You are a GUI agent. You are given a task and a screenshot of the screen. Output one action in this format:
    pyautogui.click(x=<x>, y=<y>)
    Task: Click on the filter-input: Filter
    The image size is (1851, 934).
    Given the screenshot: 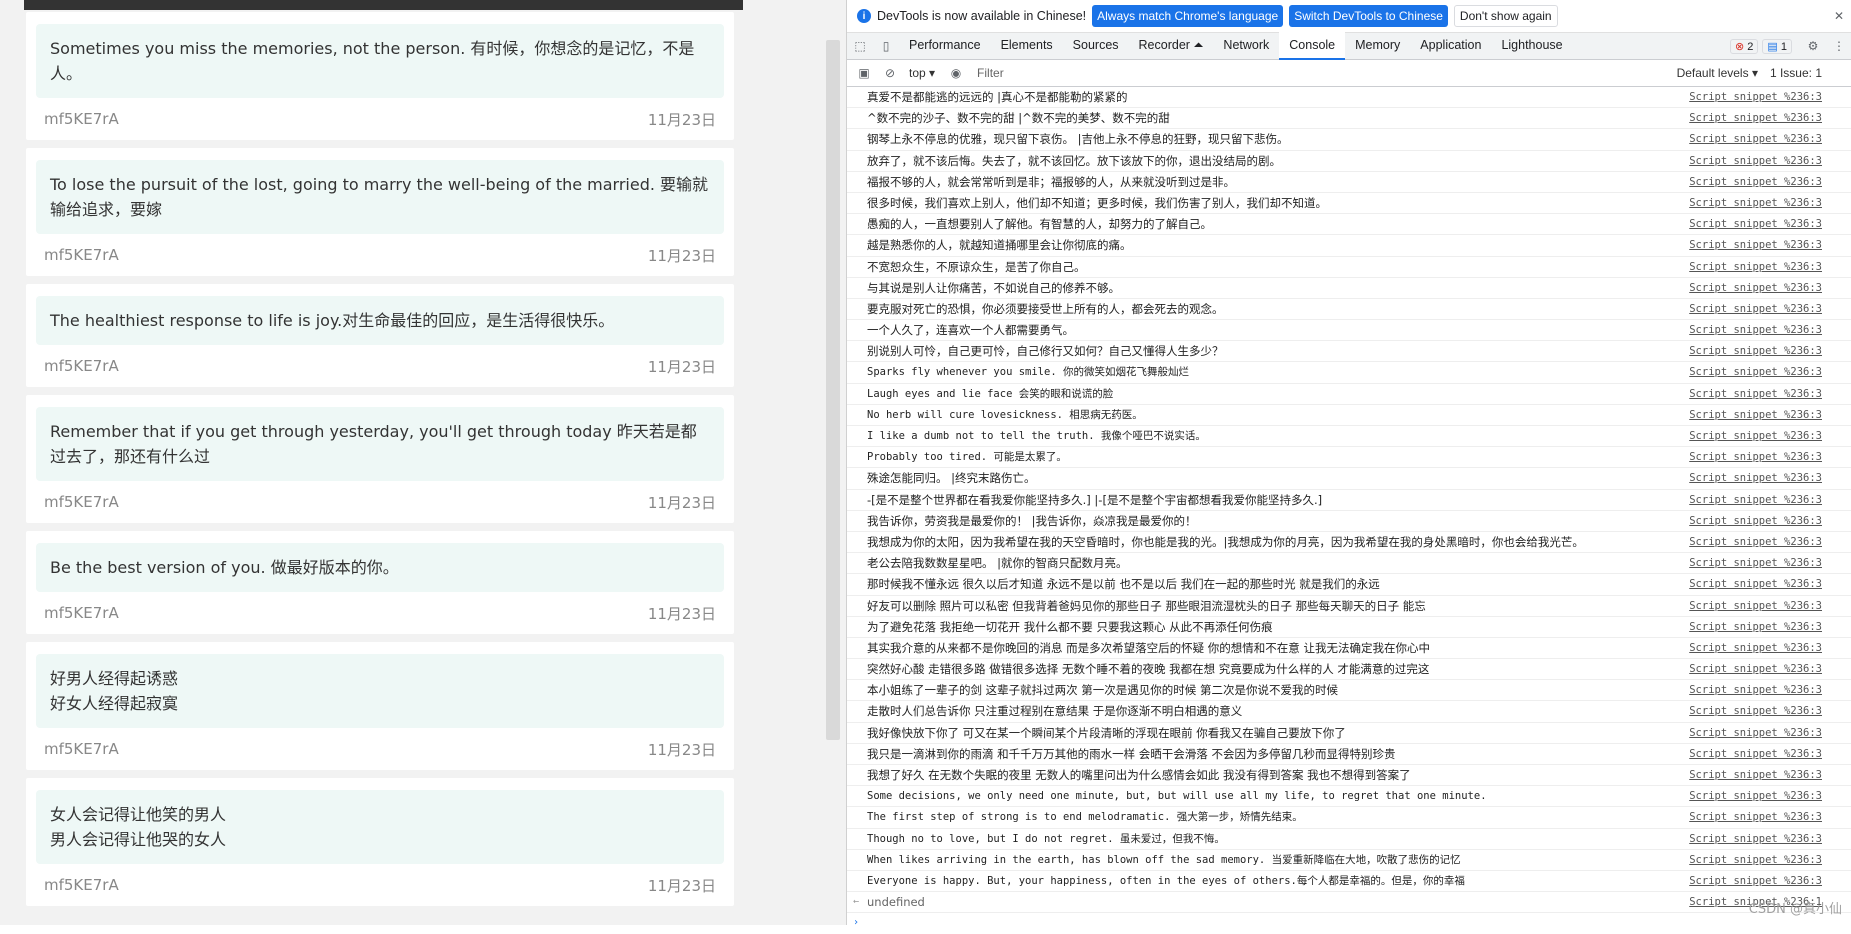 What is the action you would take?
    pyautogui.click(x=1327, y=73)
    